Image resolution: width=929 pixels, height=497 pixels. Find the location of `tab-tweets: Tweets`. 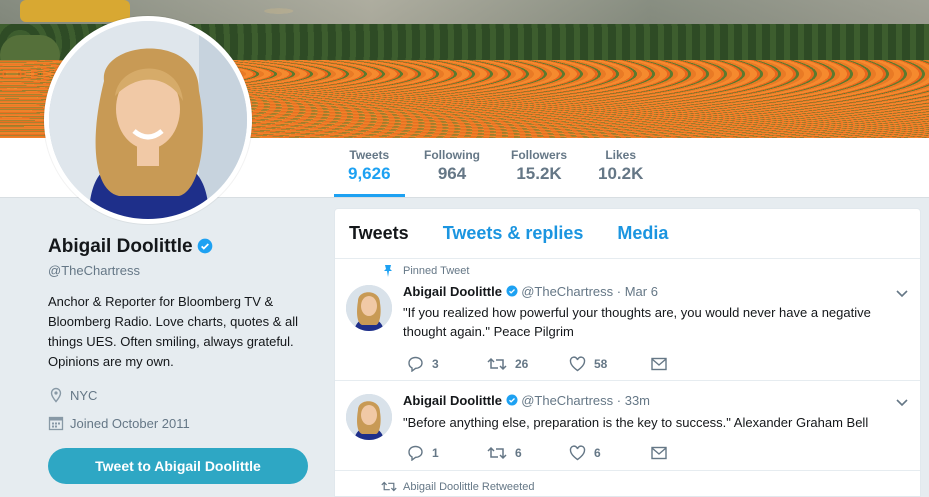

tab-tweets: Tweets is located at coordinates (379, 233).